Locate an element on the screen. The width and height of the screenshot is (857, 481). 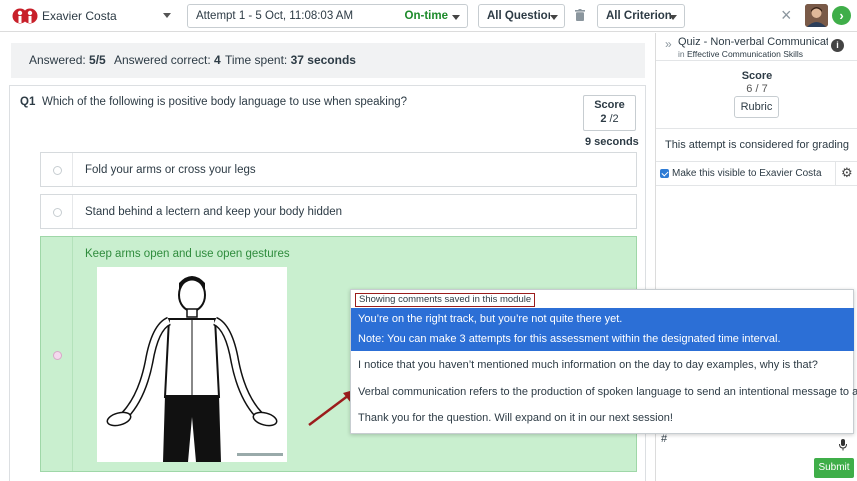
quiz-course-line: in Effective Communication Skills is located at coordinates (741, 54).